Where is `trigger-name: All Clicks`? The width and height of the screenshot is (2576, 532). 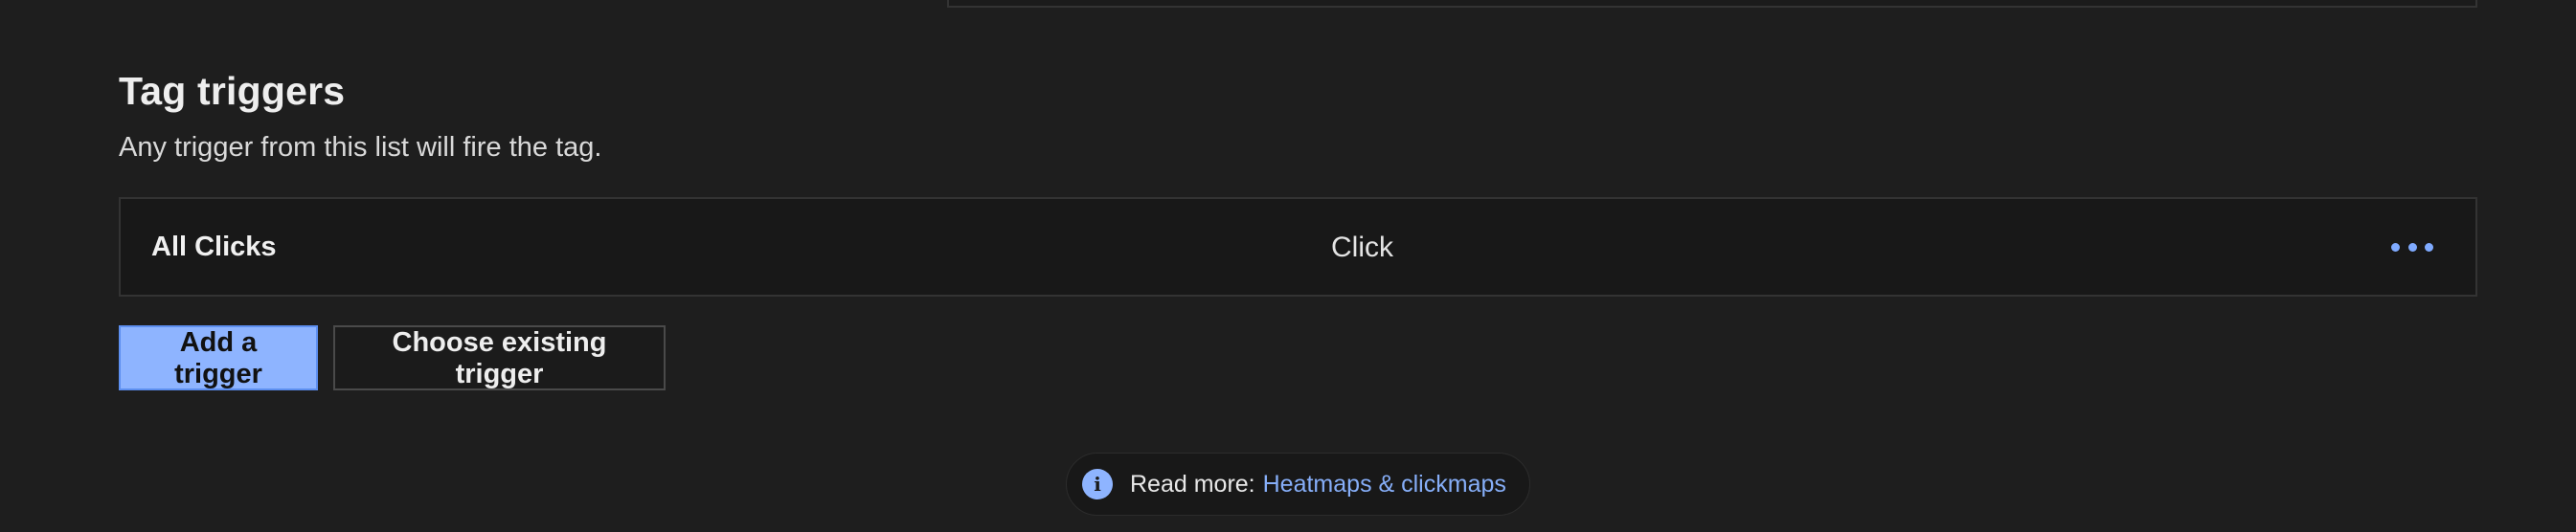 trigger-name: All Clicks is located at coordinates (214, 247).